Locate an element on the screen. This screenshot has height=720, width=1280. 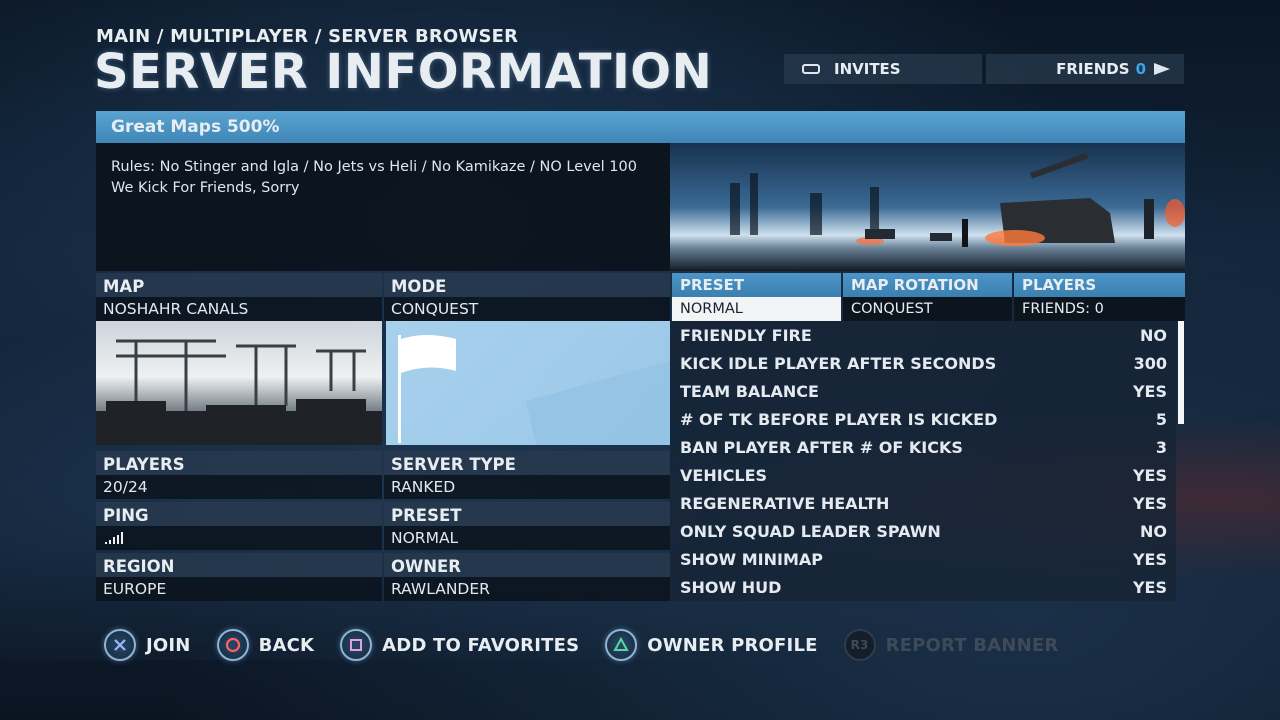
setting-row: KICK IDLE PLAYER AFTER SECONDS 300 is located at coordinates (923, 363).